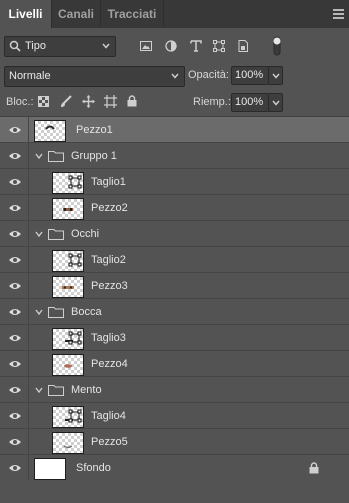 This screenshot has height=503, width=349. Describe the element at coordinates (174, 130) in the screenshot. I see `layer-row-pezzo1: Pezzo1` at that location.